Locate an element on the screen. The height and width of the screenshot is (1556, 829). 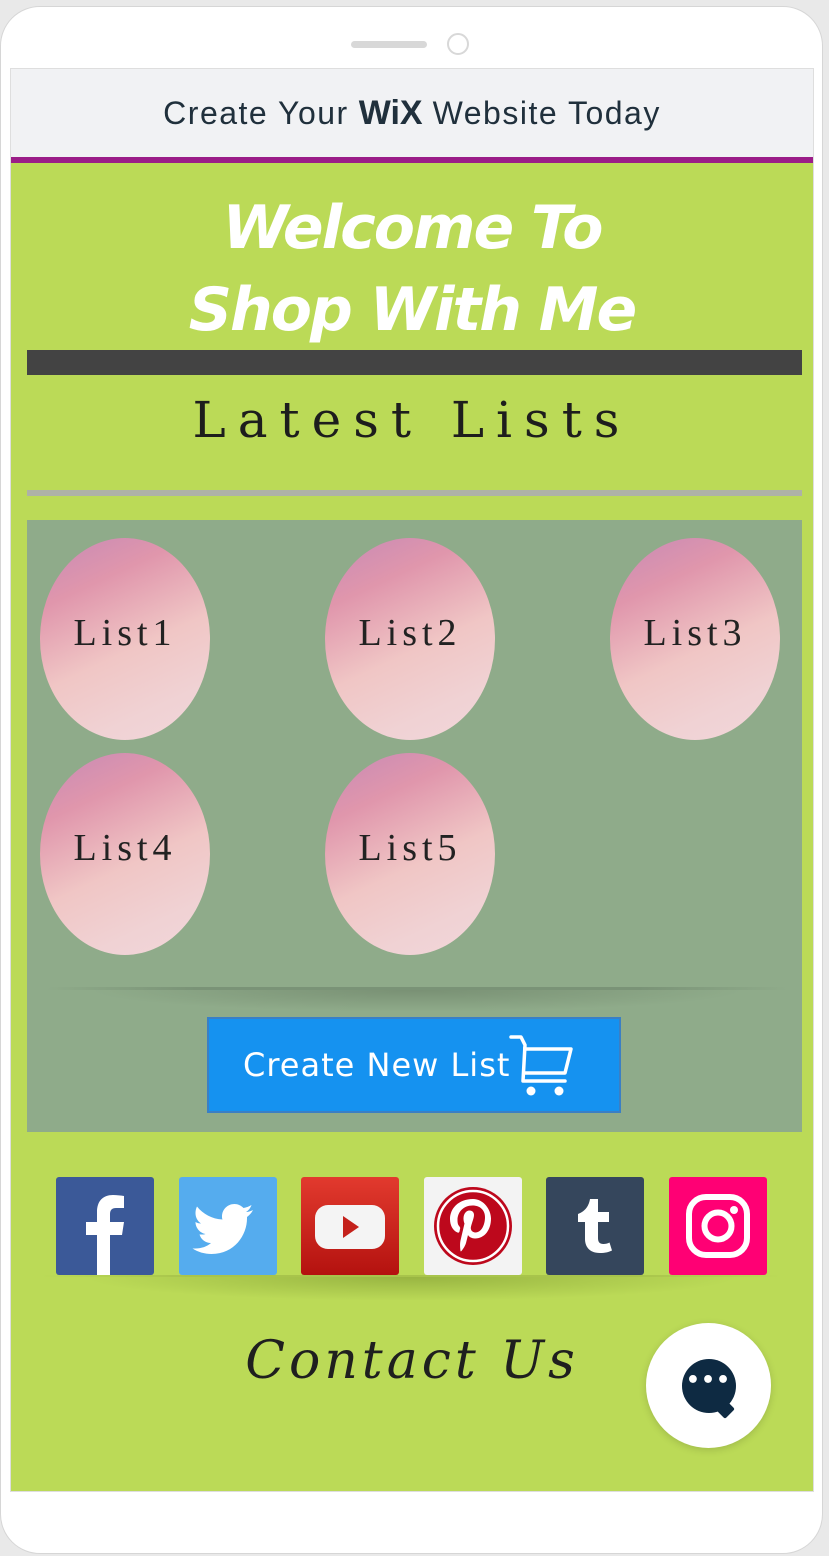
panel-divider is located at coordinates (417, 999).